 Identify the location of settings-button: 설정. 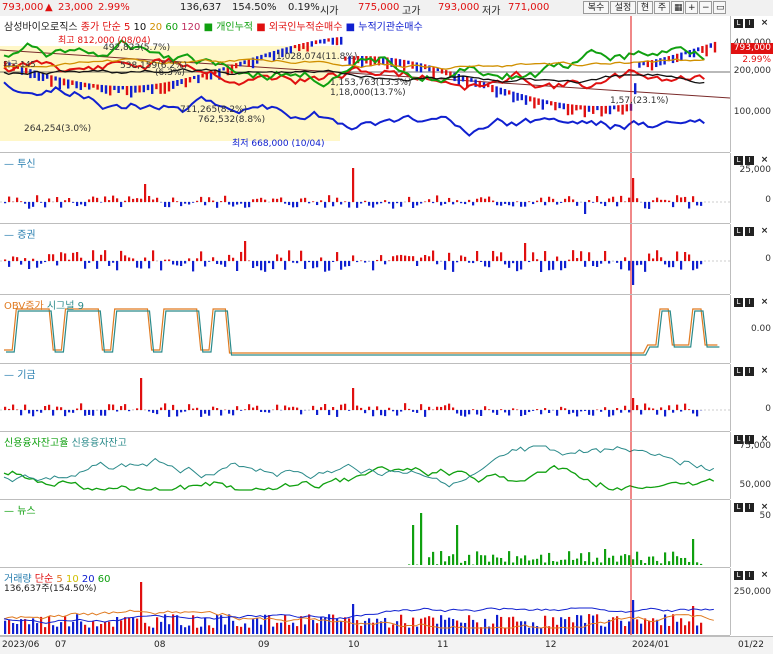
(623, 7).